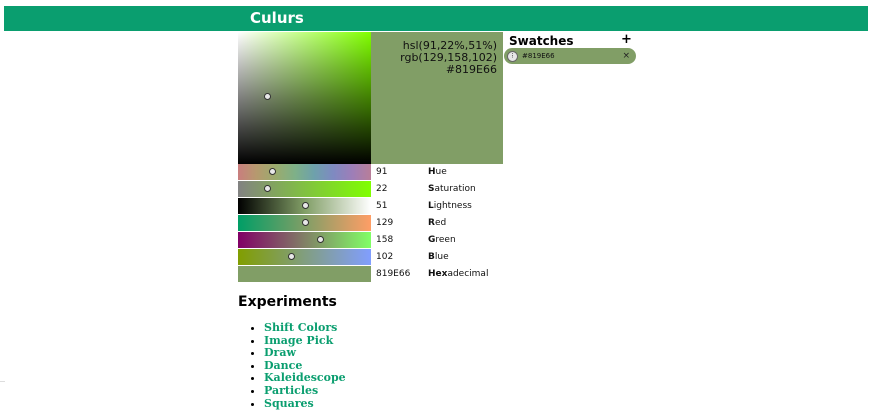 The height and width of the screenshot is (410, 869). Describe the element at coordinates (381, 189) in the screenshot. I see `saturation-value: 22` at that location.